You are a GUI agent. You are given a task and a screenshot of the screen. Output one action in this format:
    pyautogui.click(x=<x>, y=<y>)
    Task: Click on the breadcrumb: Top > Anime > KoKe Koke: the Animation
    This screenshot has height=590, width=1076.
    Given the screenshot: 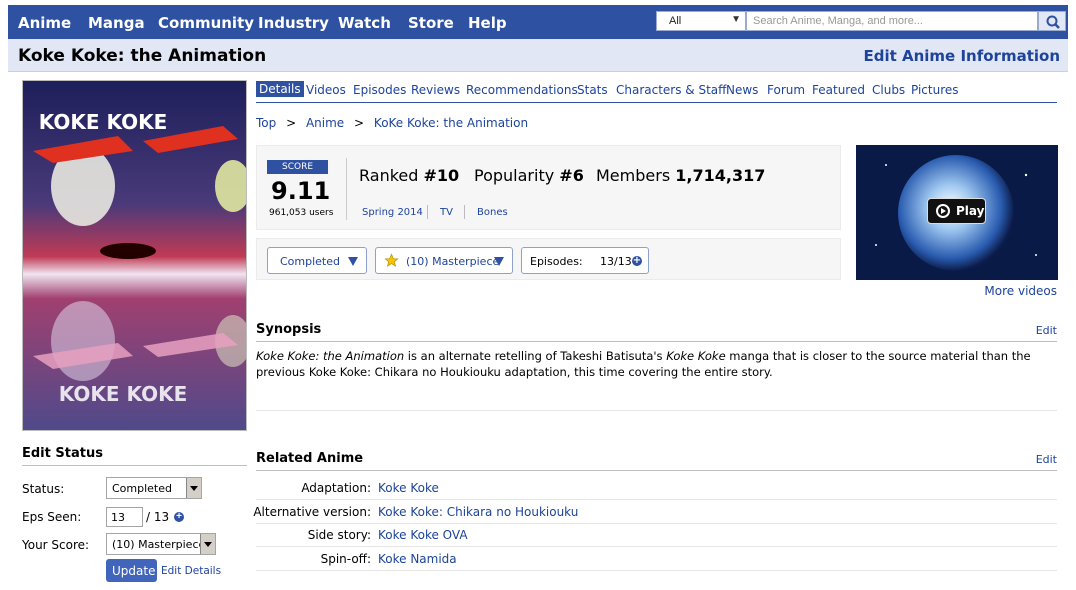 What is the action you would take?
    pyautogui.click(x=392, y=123)
    